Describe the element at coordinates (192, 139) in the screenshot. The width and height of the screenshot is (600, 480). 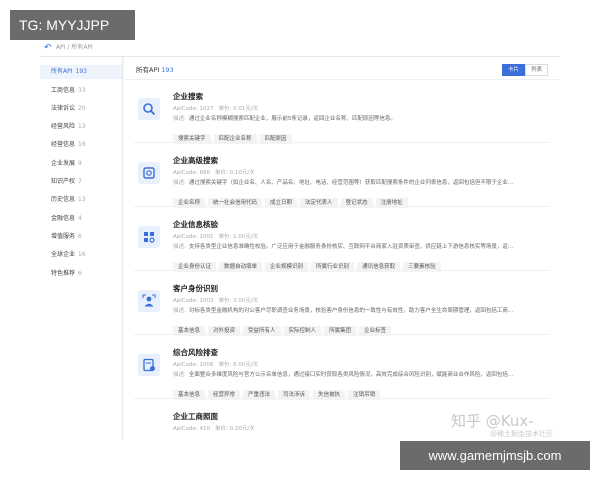
I see `api-tag: 搜索关键字` at that location.